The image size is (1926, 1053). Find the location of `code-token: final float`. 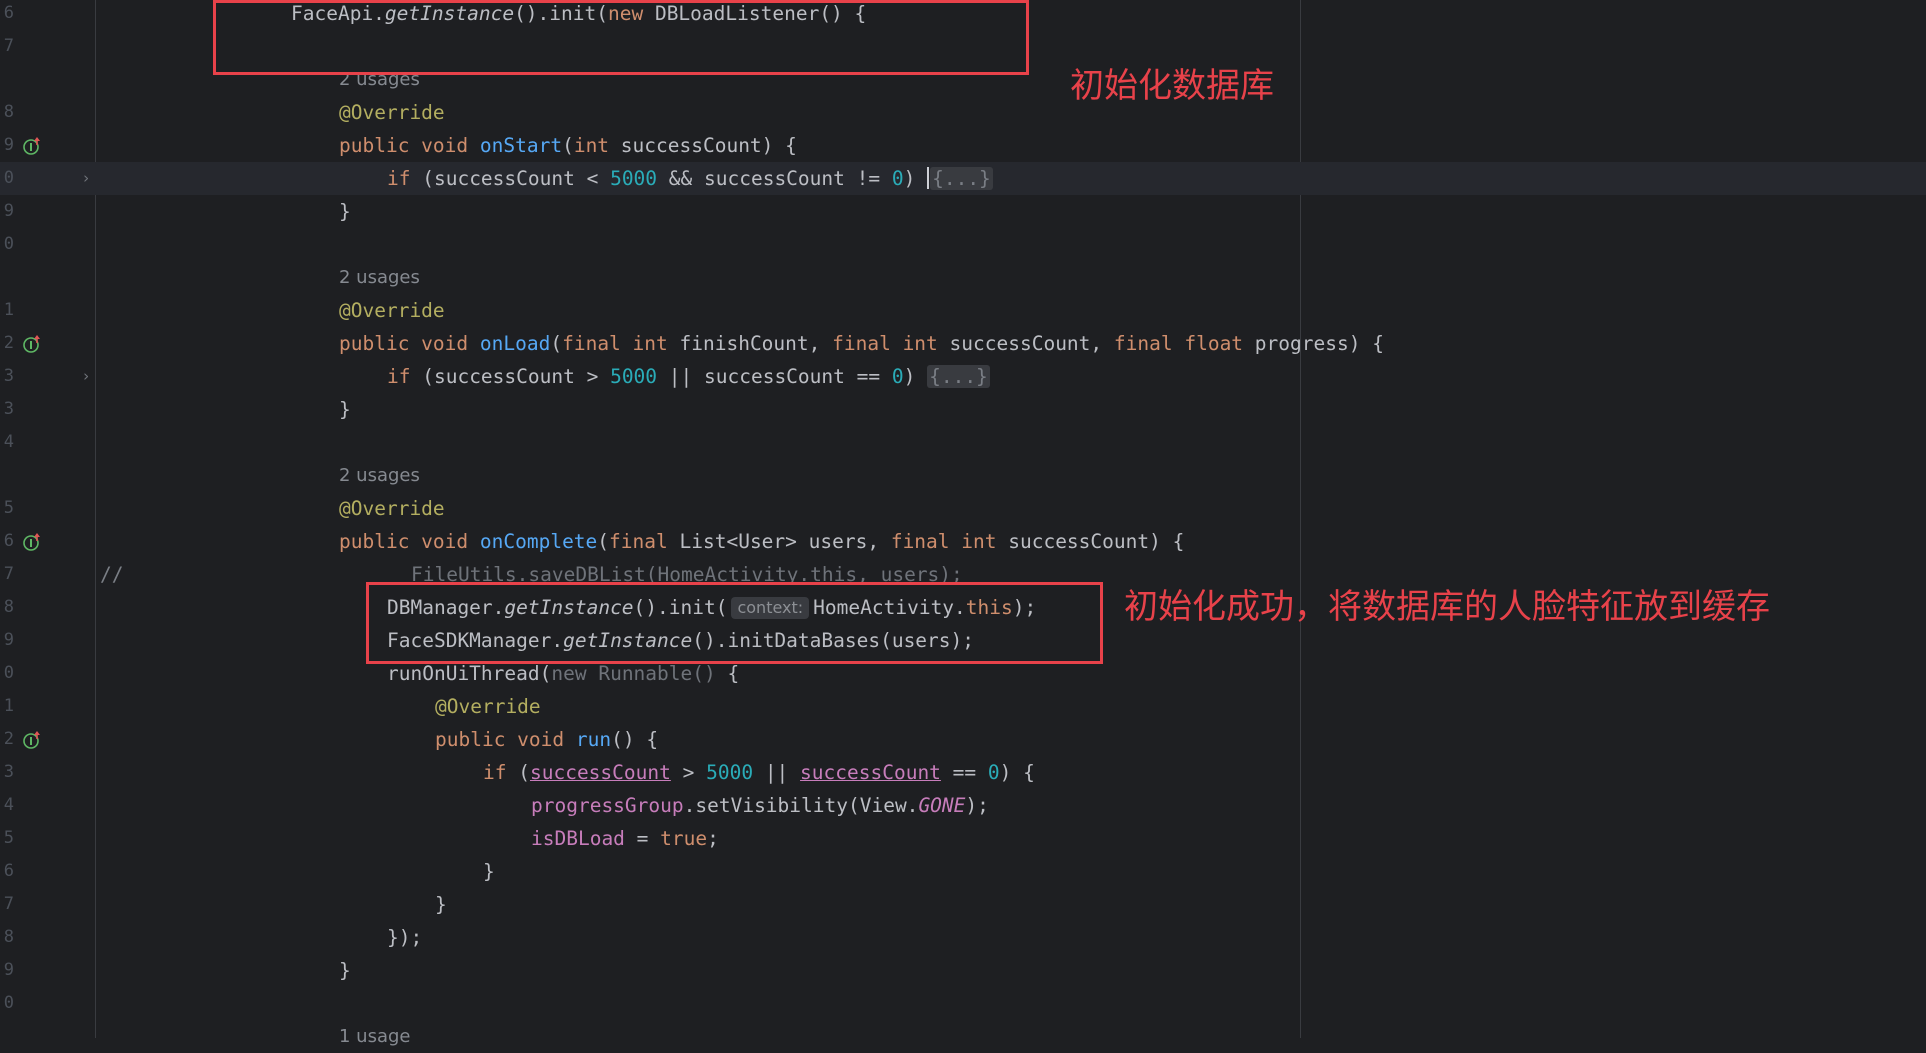

code-token: final float is located at coordinates (1184, 343).